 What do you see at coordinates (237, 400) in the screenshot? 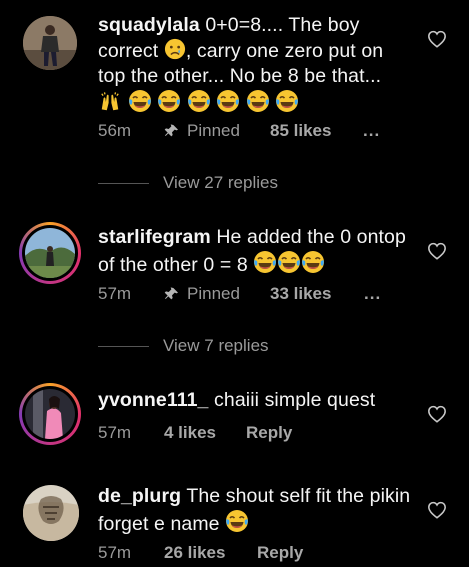
I see `comment-text: yvonne111_ chaiii simple quest` at bounding box center [237, 400].